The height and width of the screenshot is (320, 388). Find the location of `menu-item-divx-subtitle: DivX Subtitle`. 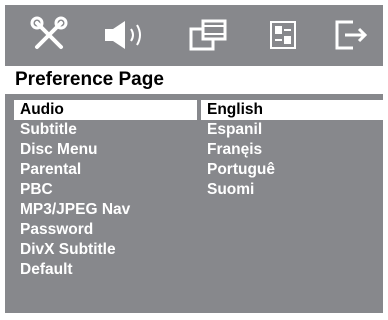

menu-item-divx-subtitle: DivX Subtitle is located at coordinates (105, 250).